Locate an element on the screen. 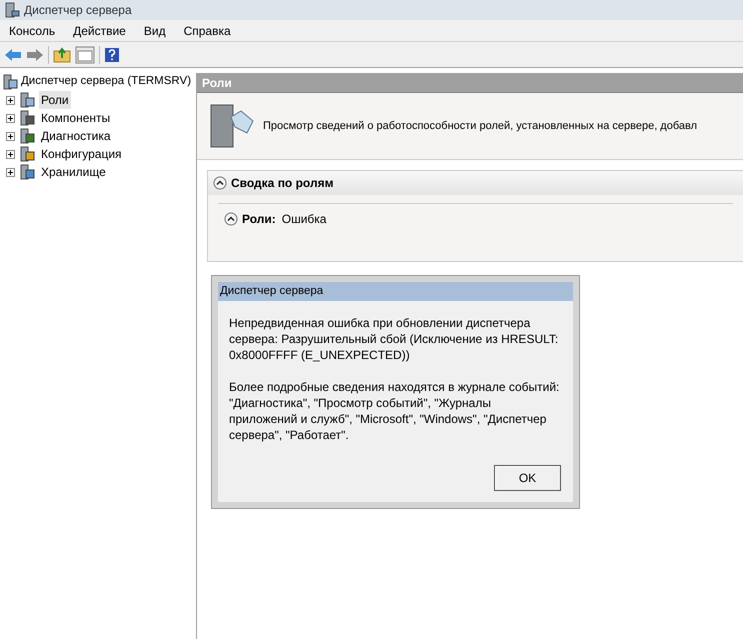  menu-item: Действие is located at coordinates (99, 31).